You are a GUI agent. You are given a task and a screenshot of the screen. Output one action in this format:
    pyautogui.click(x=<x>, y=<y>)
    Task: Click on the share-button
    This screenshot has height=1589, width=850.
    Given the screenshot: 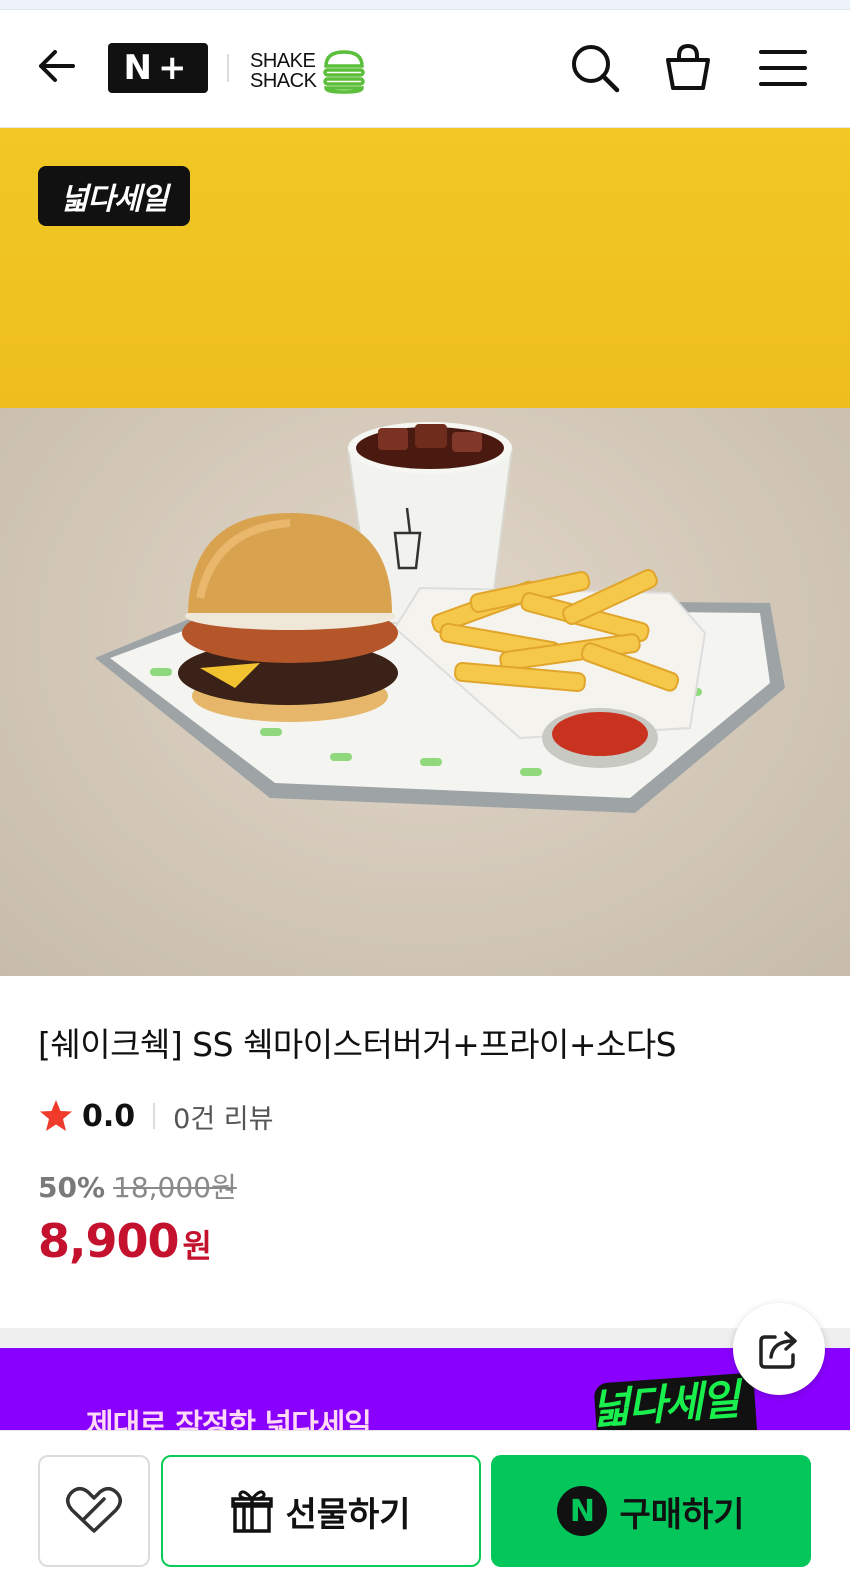 What is the action you would take?
    pyautogui.click(x=779, y=1349)
    